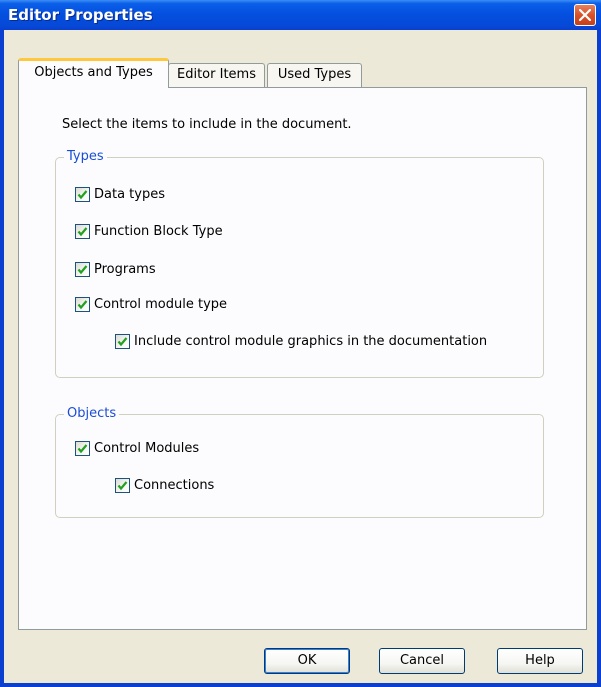 The image size is (601, 687). I want to click on ok-button: OK, so click(307, 661).